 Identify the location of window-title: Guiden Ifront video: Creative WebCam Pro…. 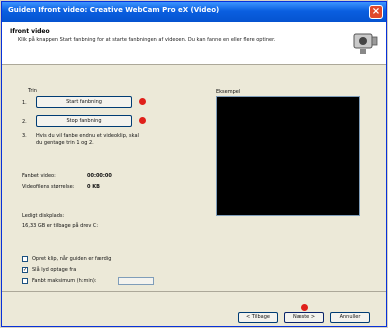
(114, 10).